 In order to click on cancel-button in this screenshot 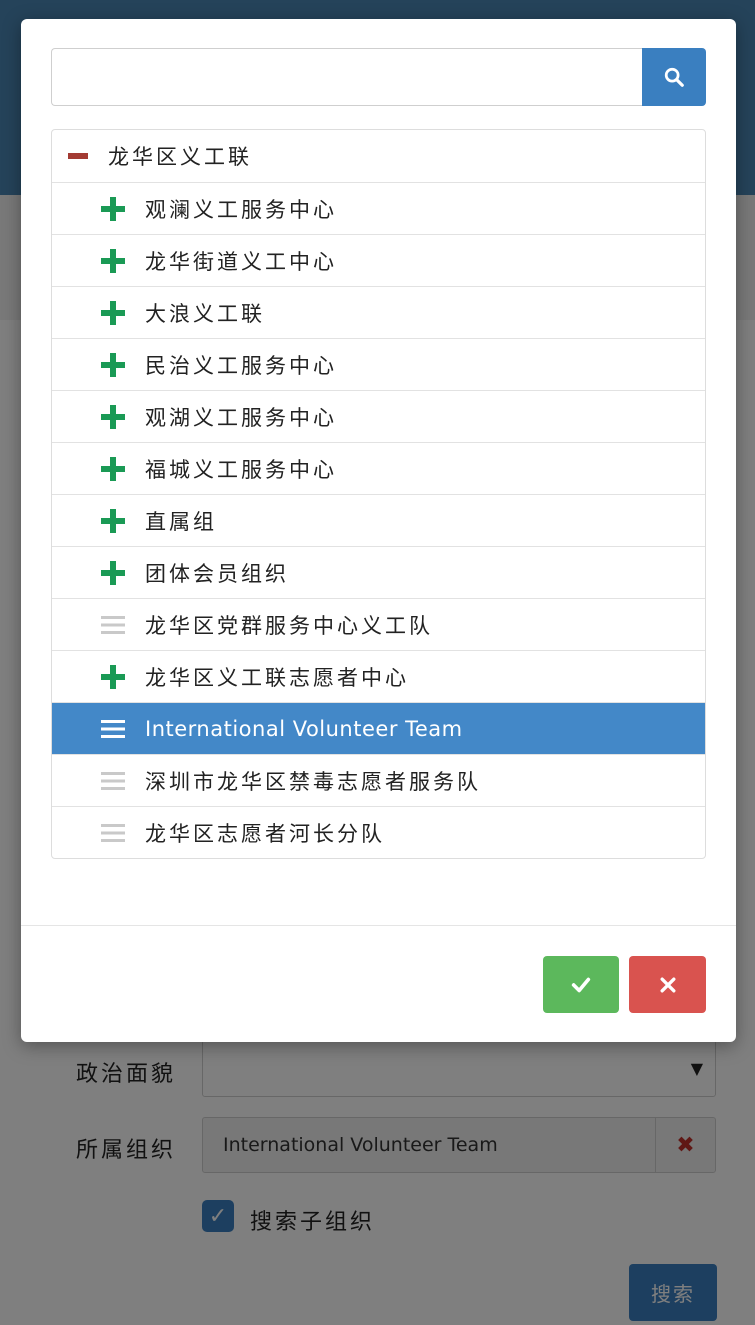, I will do `click(667, 984)`.